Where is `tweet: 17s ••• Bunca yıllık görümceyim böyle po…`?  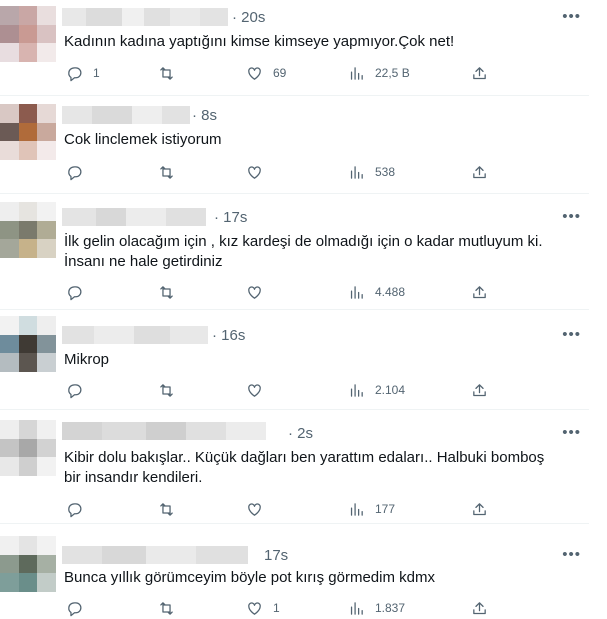
tweet: 17s ••• Bunca yıllık görümceyim böyle po… is located at coordinates (294, 571).